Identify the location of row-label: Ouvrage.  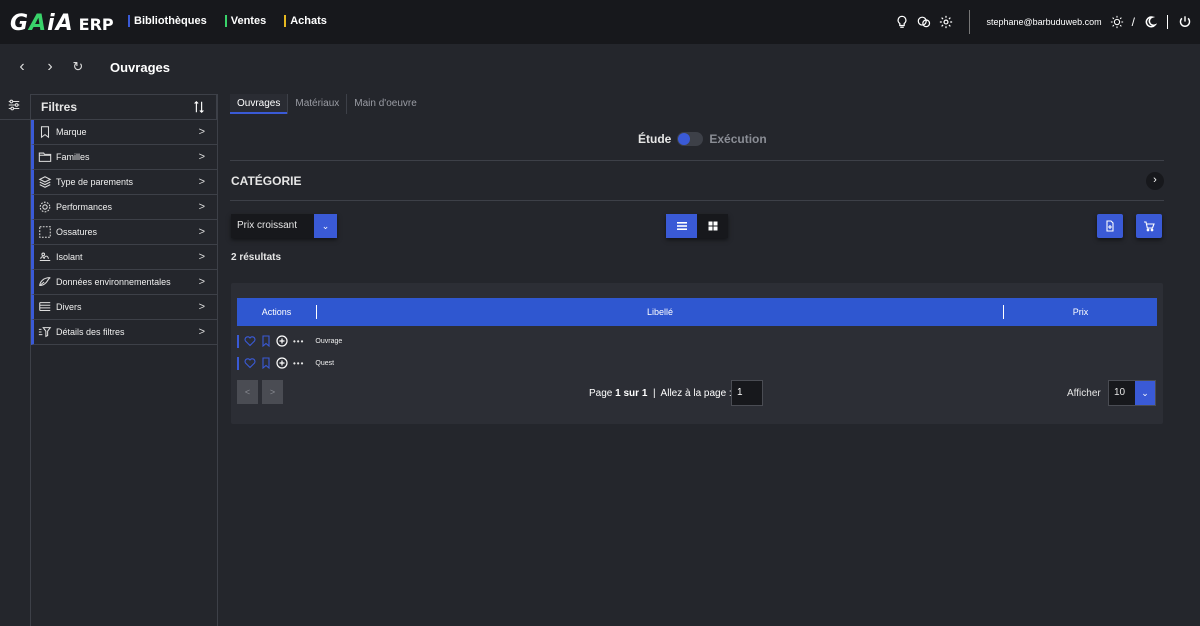
(329, 341).